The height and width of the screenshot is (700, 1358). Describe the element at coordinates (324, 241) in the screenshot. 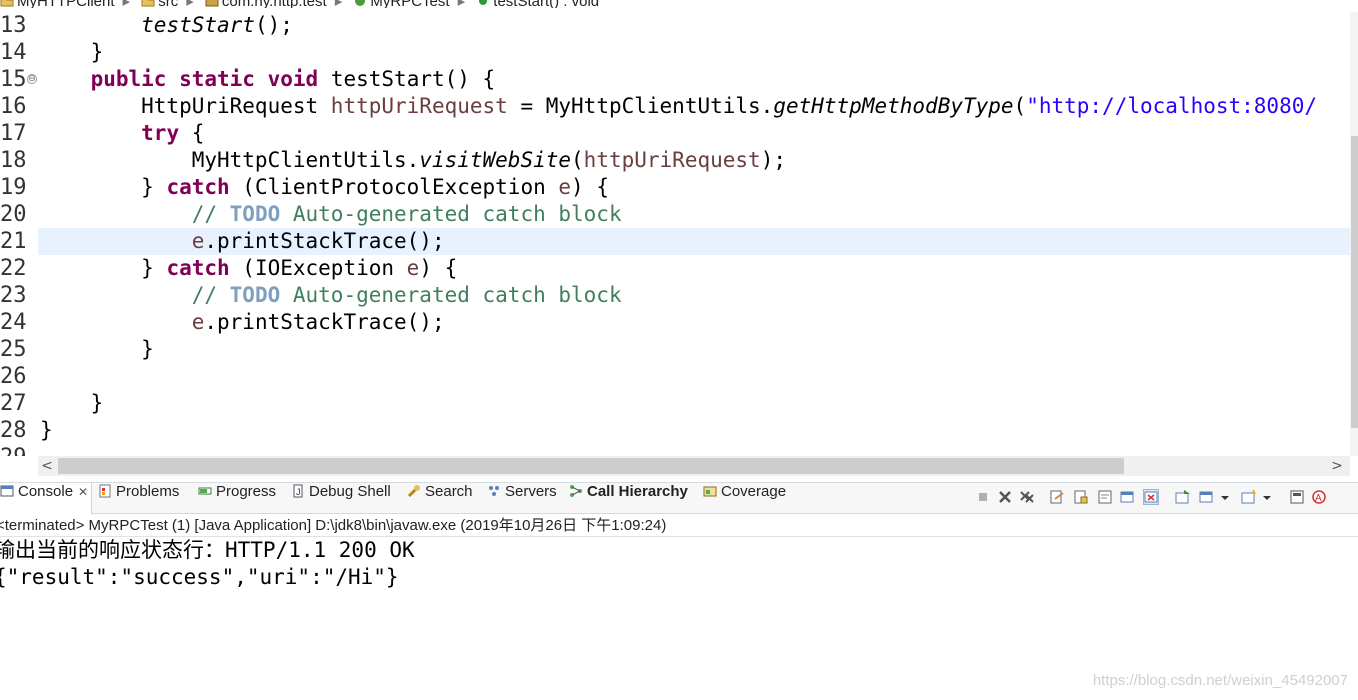

I see `code-token: .printStackTrace();` at that location.